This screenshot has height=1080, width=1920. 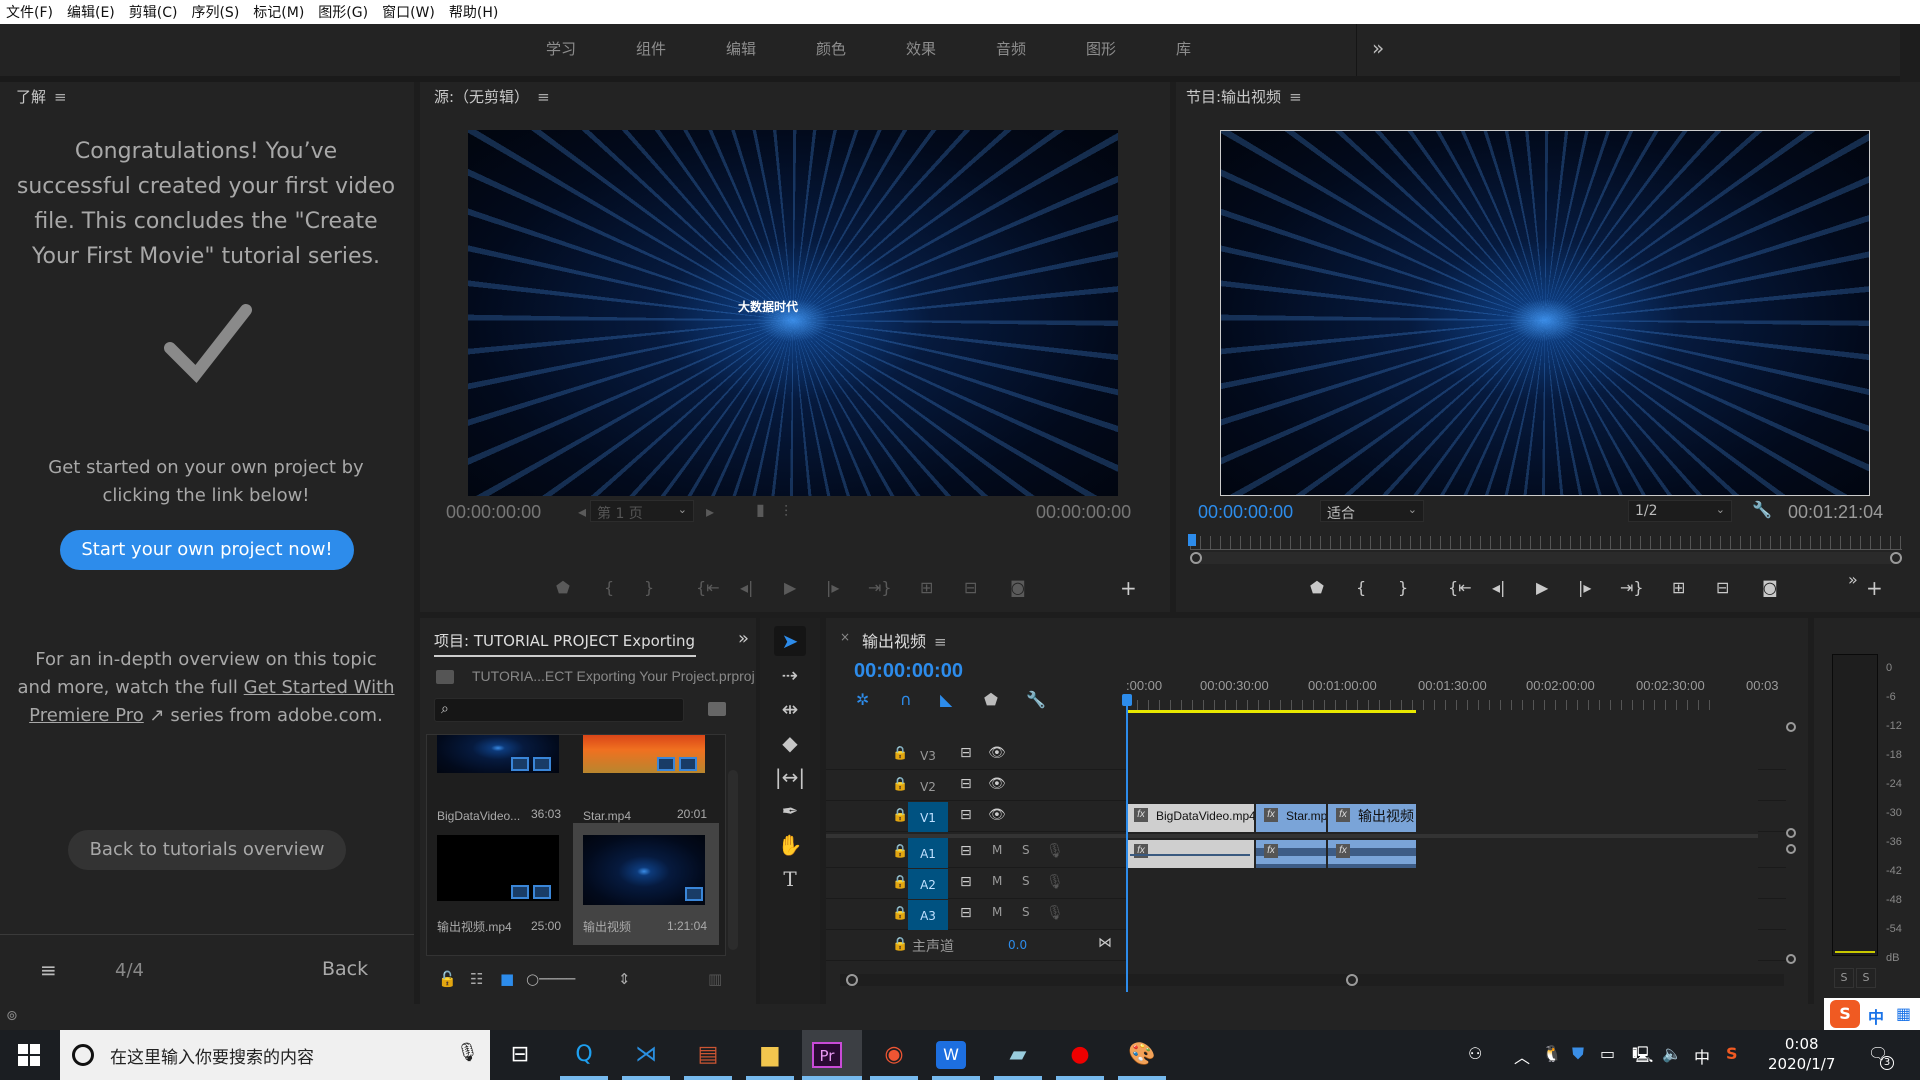 I want to click on project-panel-title: 项目: TUTORIAL PROJECT Exporting Your Pr, so click(x=565, y=643).